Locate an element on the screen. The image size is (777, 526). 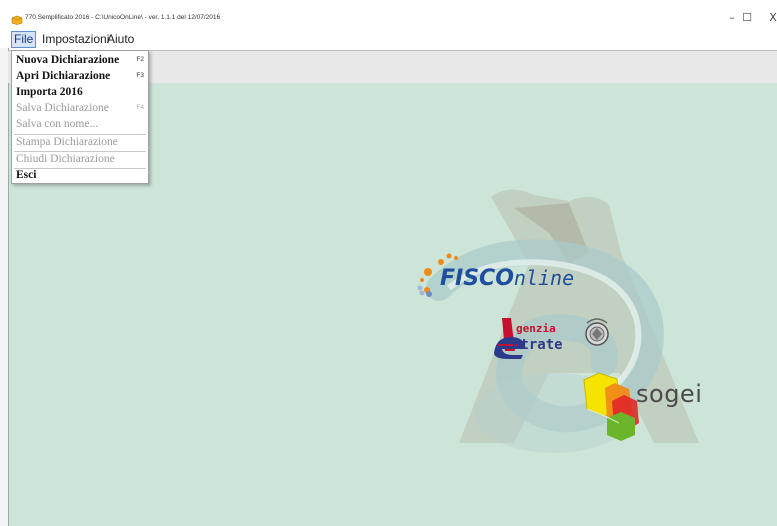
menu-file: File is located at coordinates (24, 39).